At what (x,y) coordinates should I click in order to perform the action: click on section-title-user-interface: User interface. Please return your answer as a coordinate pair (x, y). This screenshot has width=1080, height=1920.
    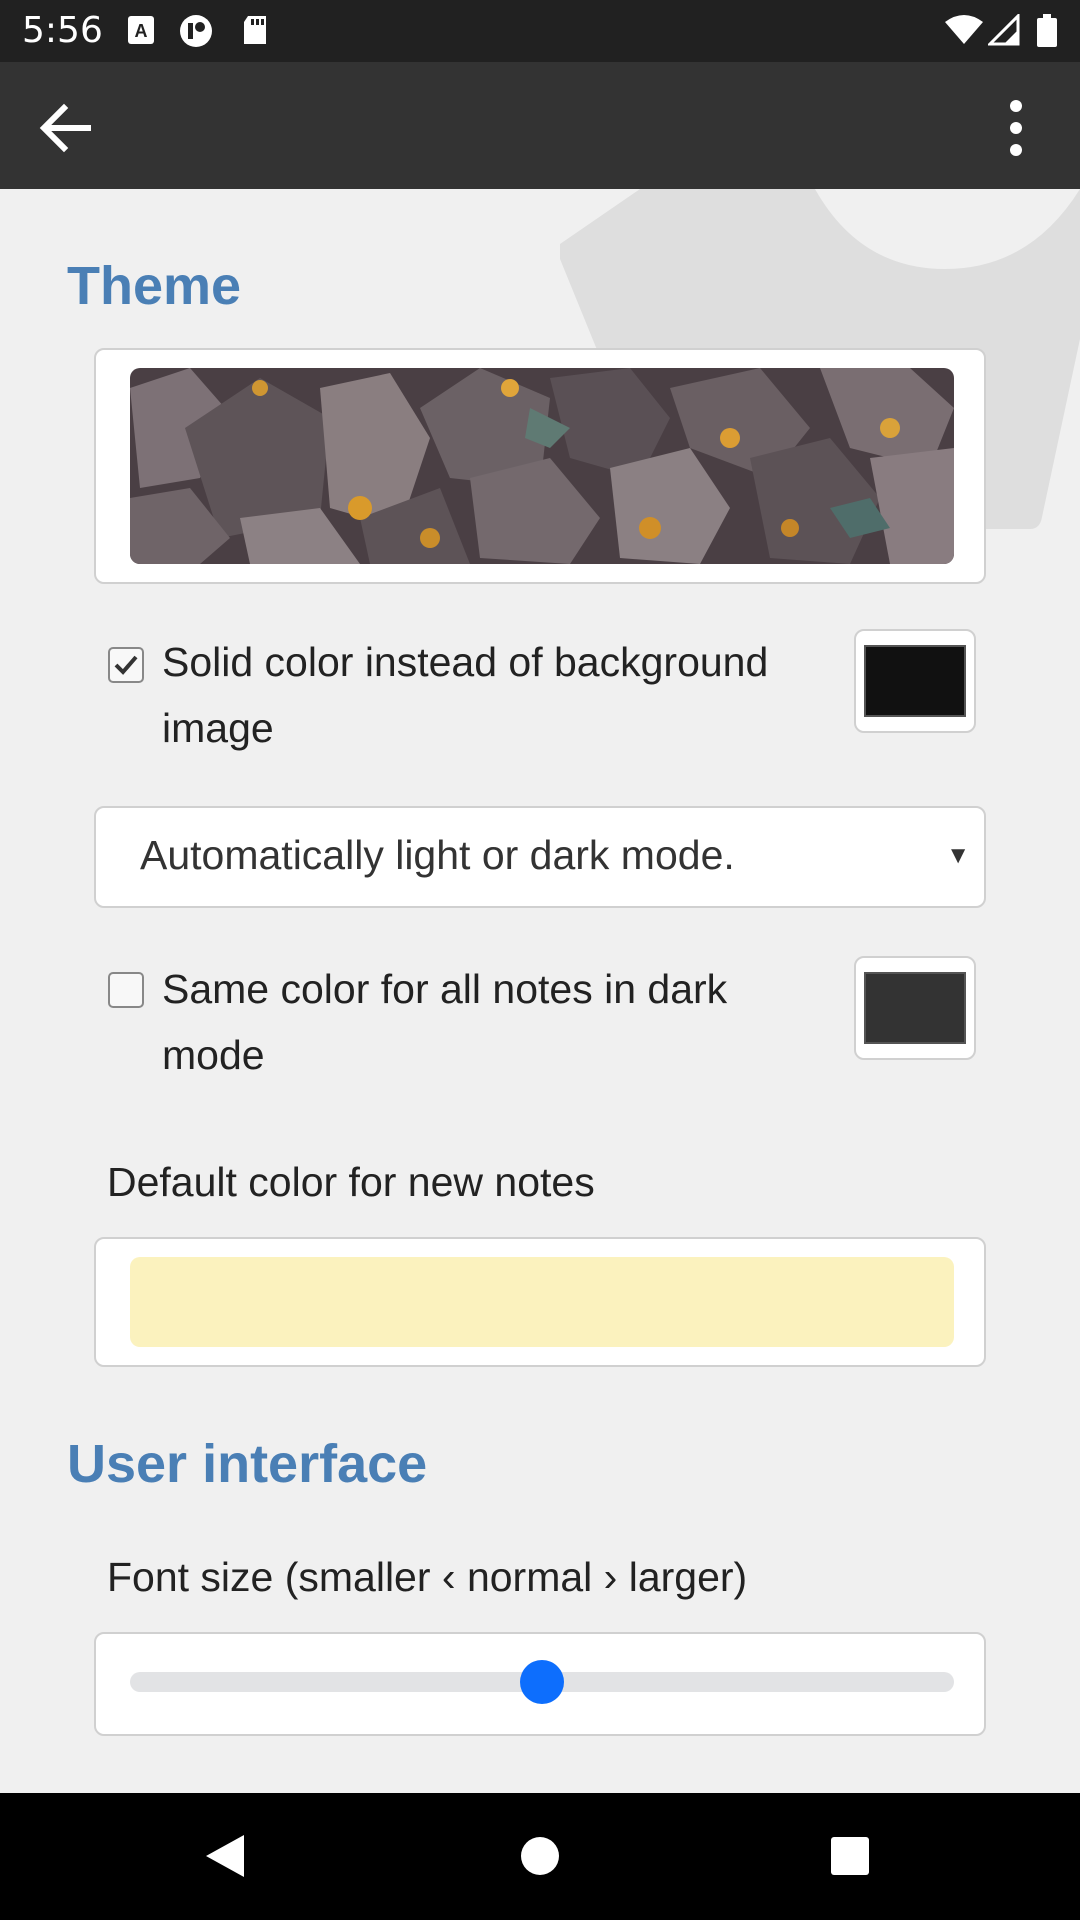
    Looking at the image, I should click on (247, 1464).